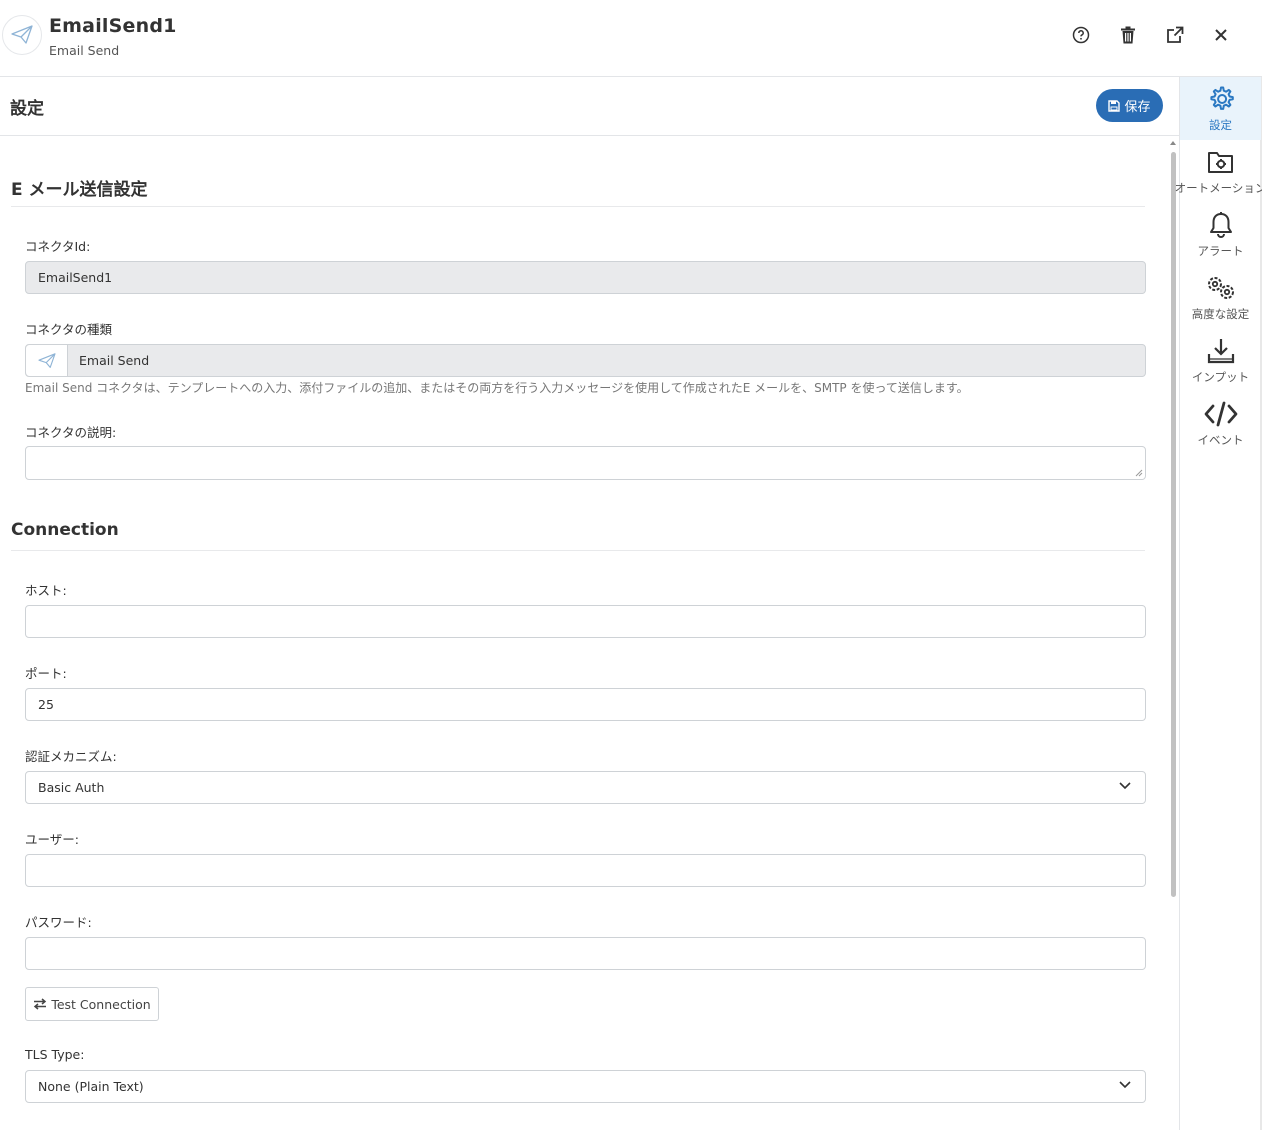 The height and width of the screenshot is (1130, 1262). I want to click on nav-item-alerts: アラート, so click(1220, 234).